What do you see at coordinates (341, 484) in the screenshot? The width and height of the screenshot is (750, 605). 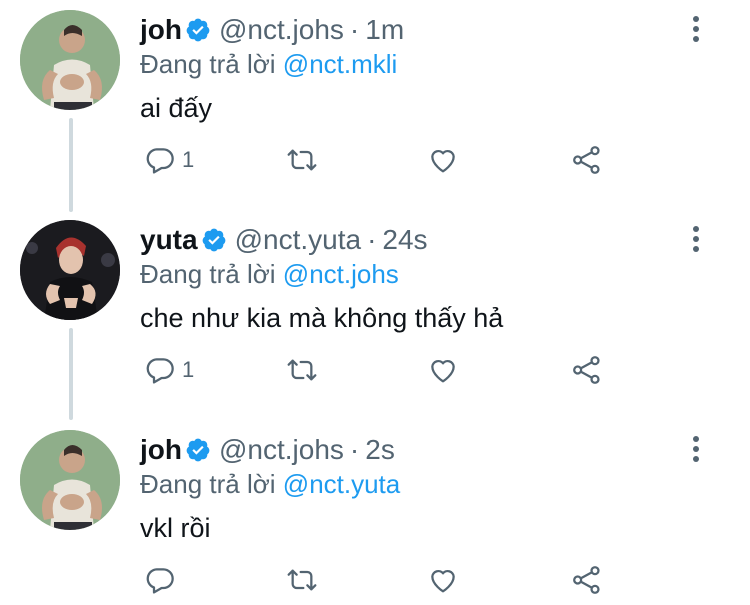 I see `mention-link: @nct.yuta` at bounding box center [341, 484].